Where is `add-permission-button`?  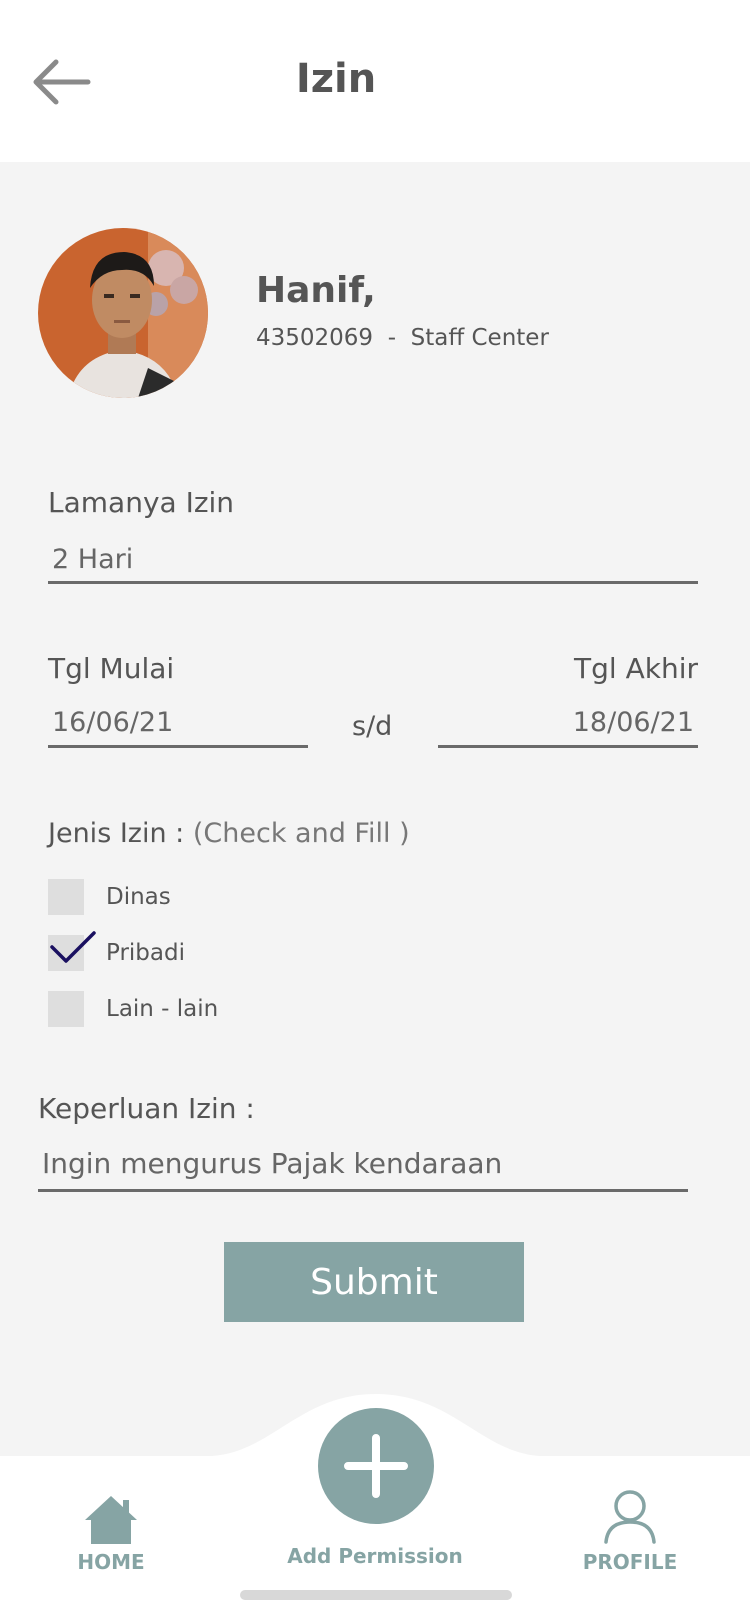
add-permission-button is located at coordinates (376, 1466).